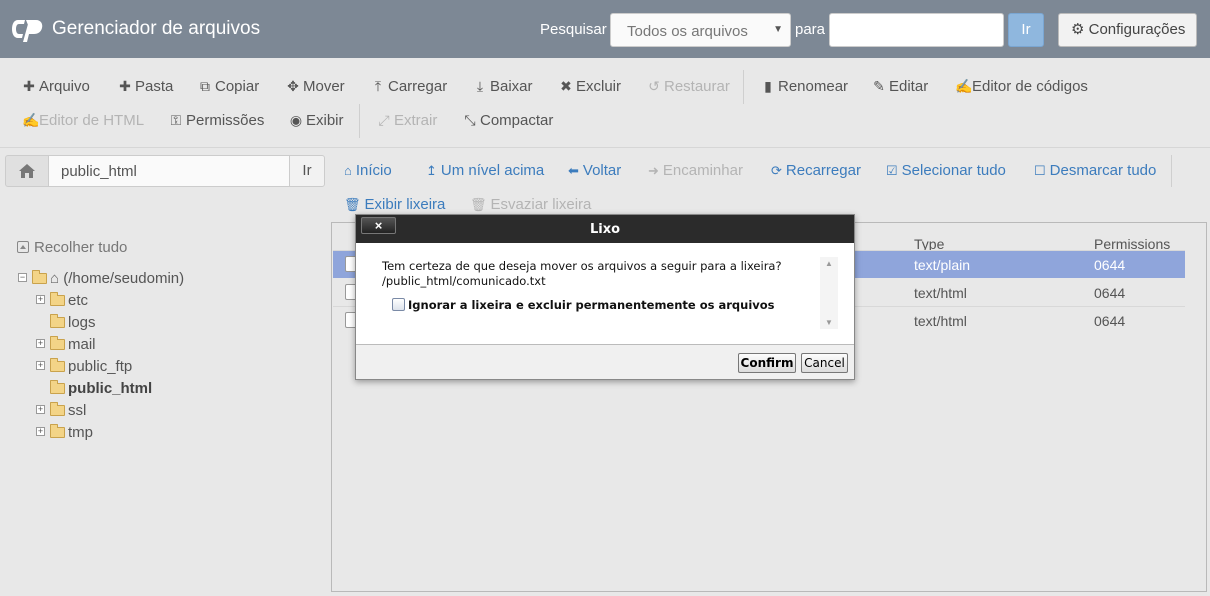 This screenshot has height=596, width=1210. I want to click on rename-label: Renomear, so click(813, 86).